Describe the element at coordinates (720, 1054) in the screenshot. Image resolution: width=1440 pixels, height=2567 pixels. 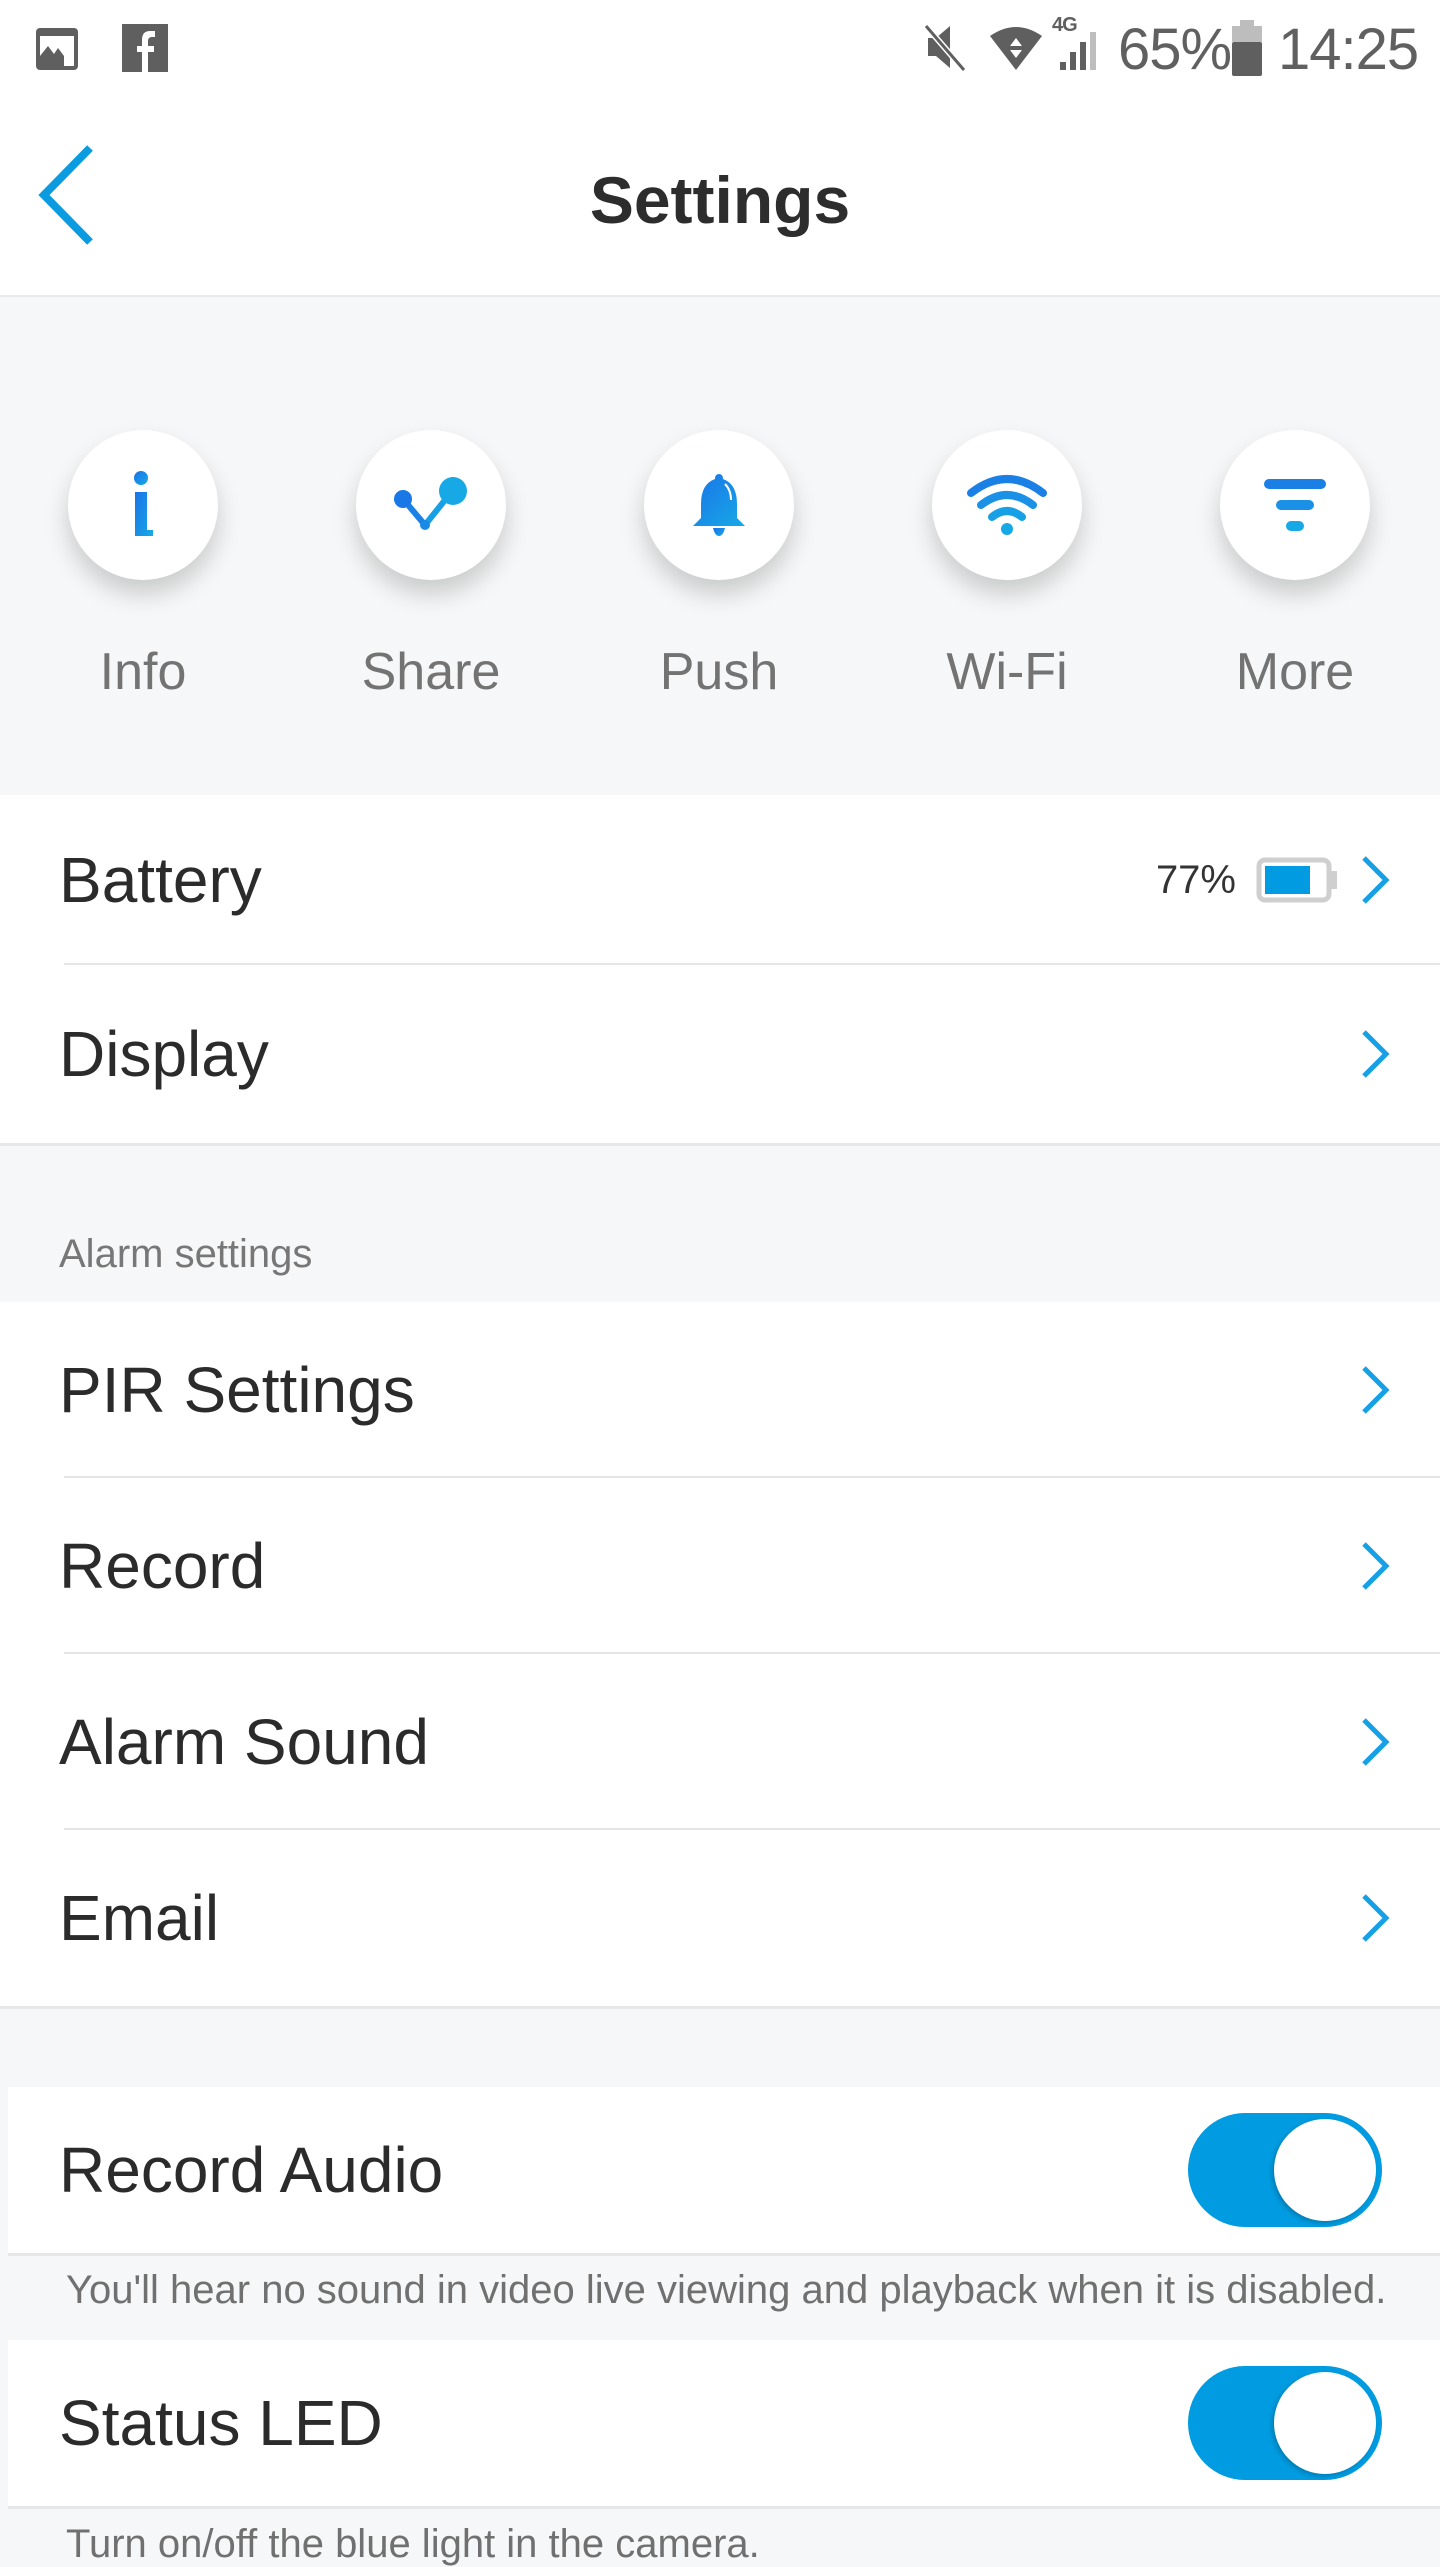
I see `list-item-display: Display` at that location.